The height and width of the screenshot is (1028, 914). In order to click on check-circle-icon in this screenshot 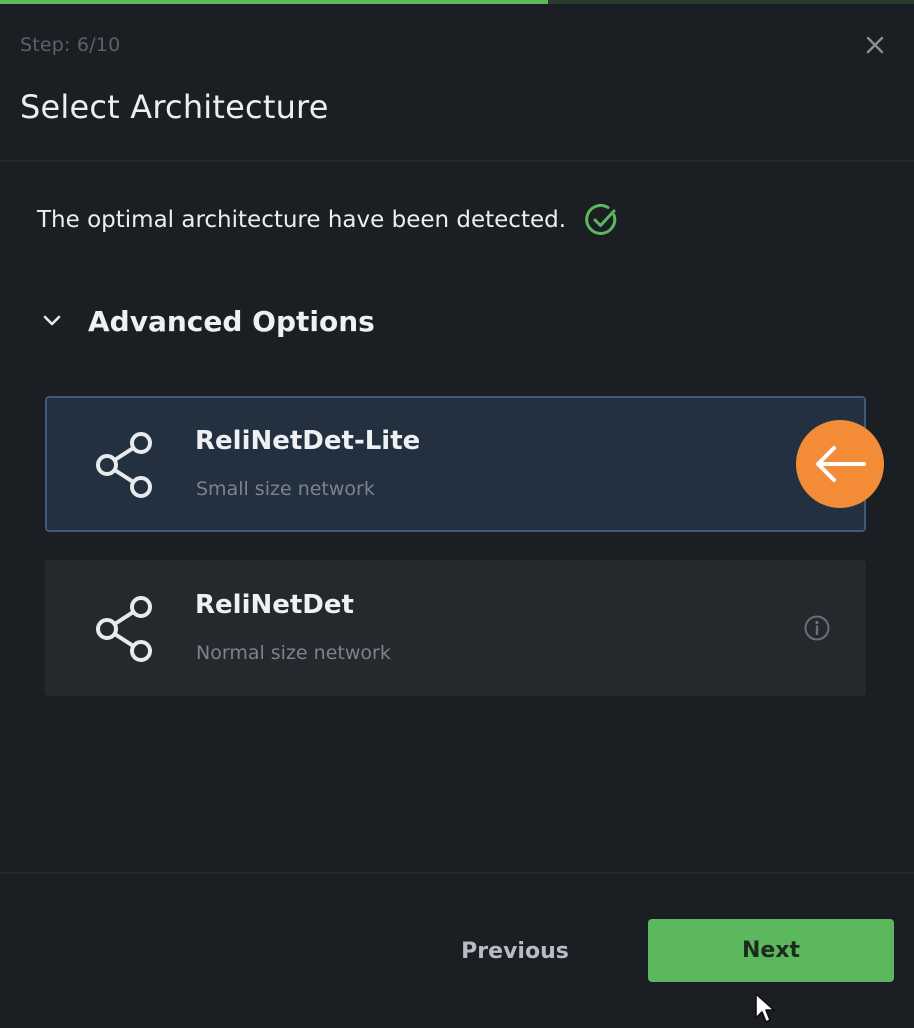, I will do `click(601, 219)`.